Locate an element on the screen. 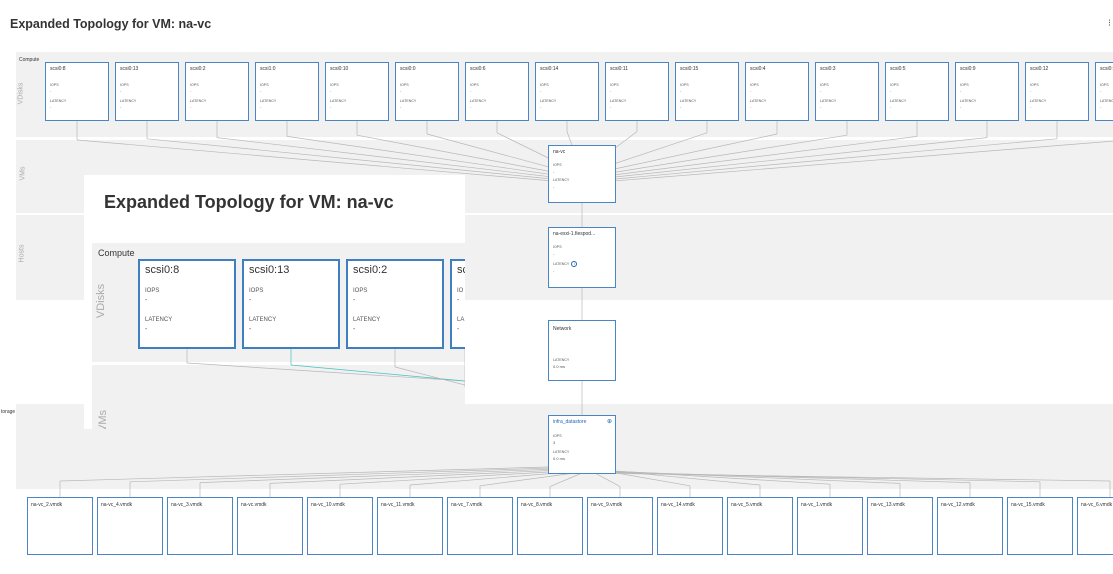 This screenshot has width=1113, height=574. vdisk-node: scsi0:0 IOPS - LATENCY - is located at coordinates (427, 91).